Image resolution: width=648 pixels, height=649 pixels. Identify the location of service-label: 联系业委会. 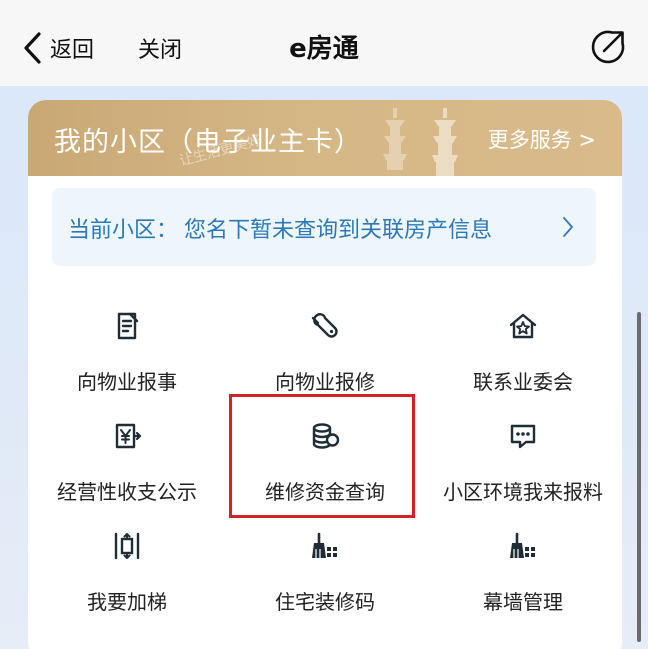
(523, 382).